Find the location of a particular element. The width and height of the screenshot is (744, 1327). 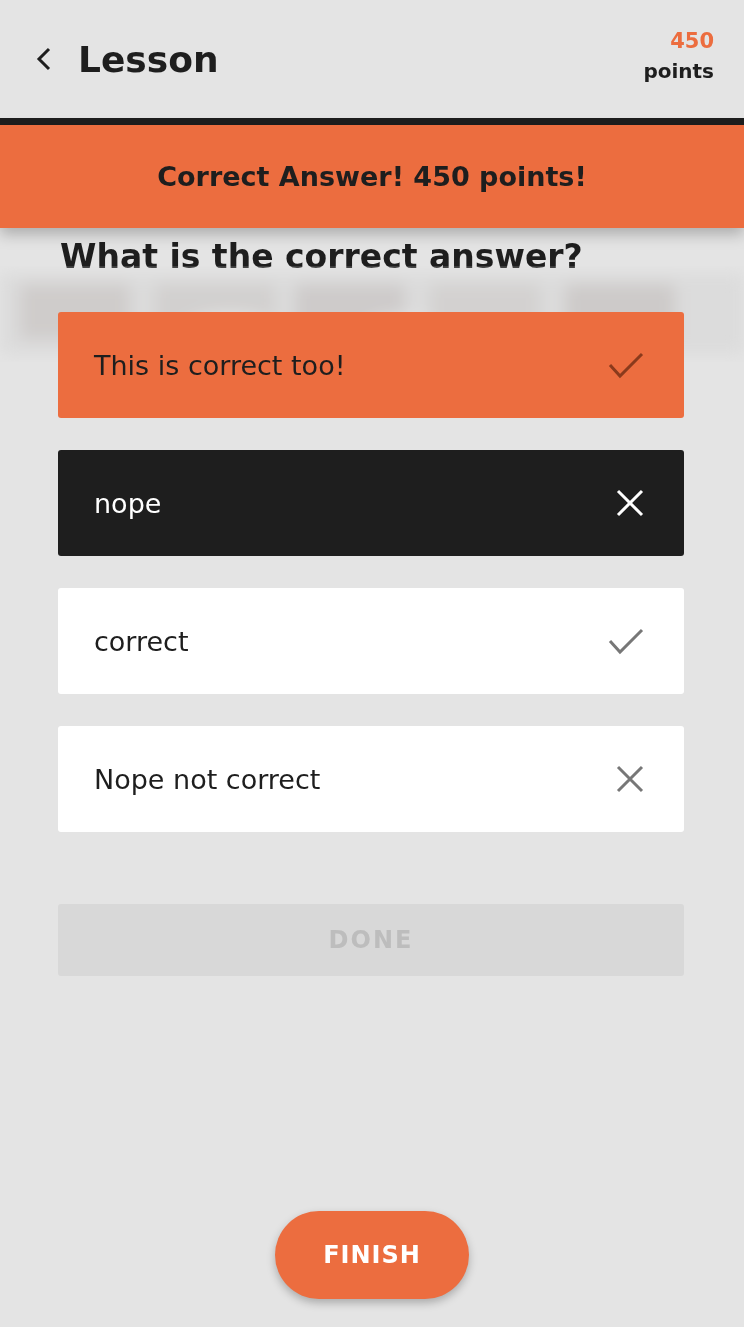

answer-option: Nope not correct is located at coordinates (371, 779).